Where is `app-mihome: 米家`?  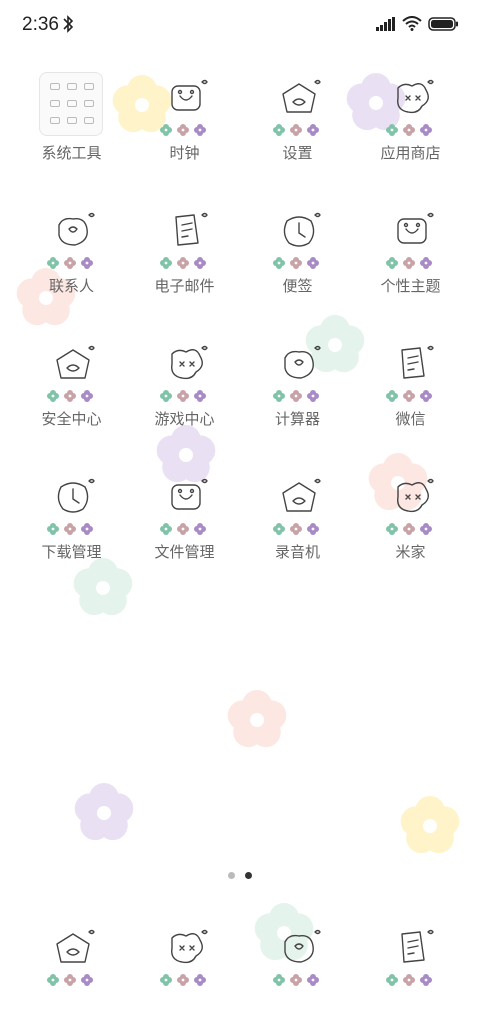 app-mihome: 米家 is located at coordinates (410, 524).